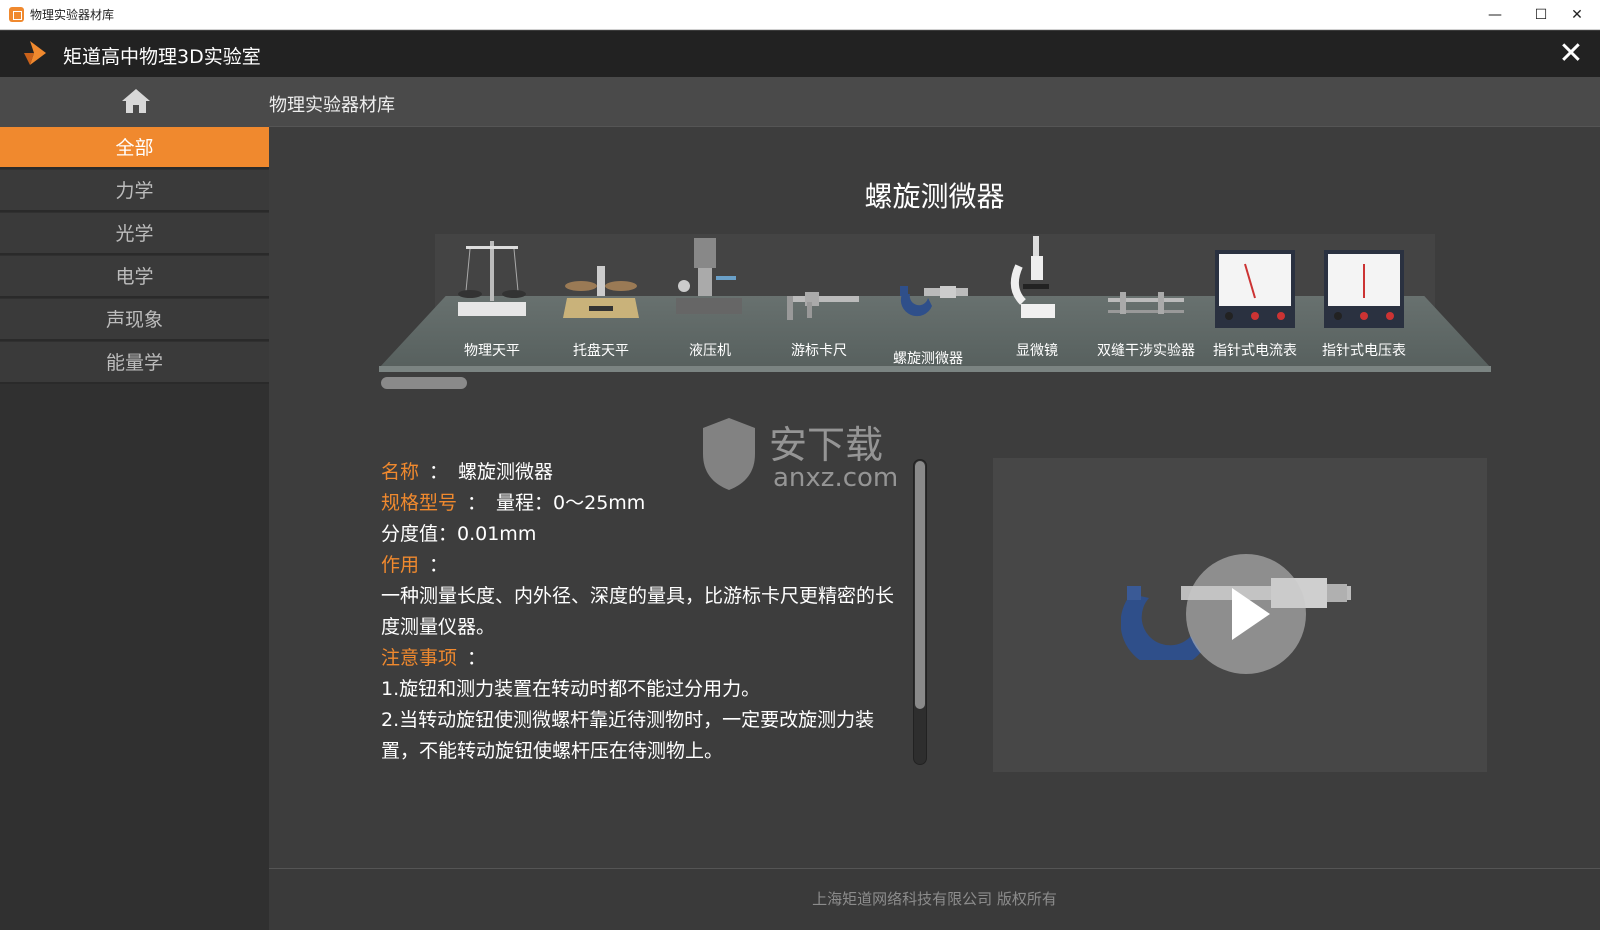 The height and width of the screenshot is (930, 1600). Describe the element at coordinates (709, 276) in the screenshot. I see `hydraulic-press-icon` at that location.